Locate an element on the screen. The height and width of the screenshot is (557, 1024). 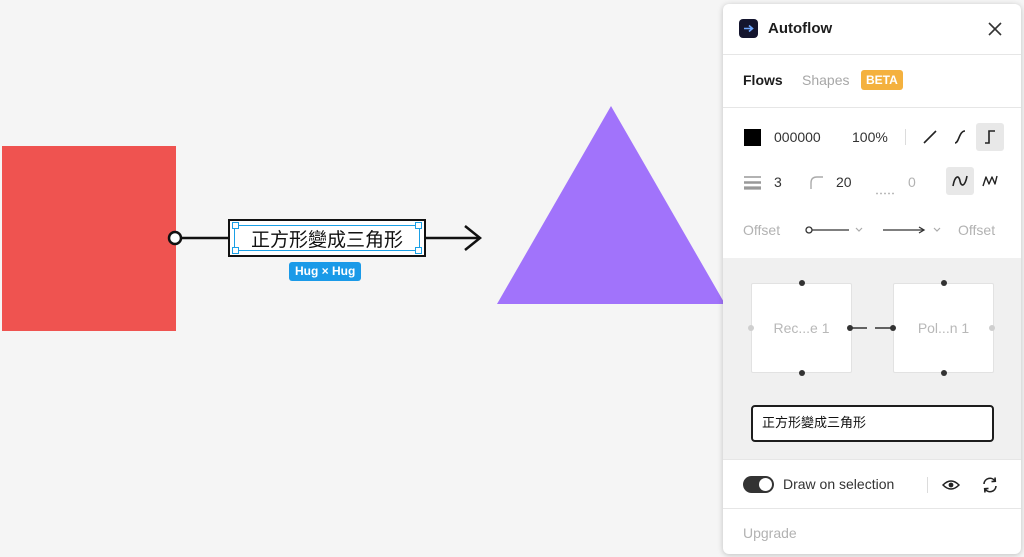
color-swatch is located at coordinates (752, 137).